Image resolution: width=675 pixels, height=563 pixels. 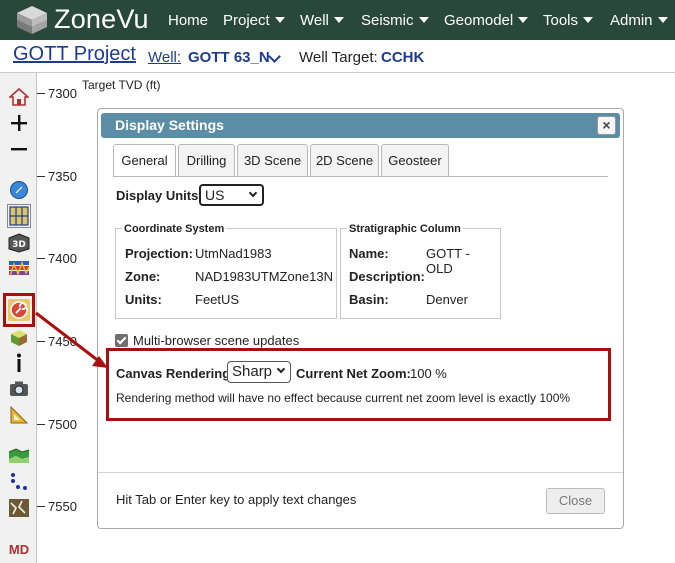 I want to click on zoom-in-button, so click(x=19, y=123).